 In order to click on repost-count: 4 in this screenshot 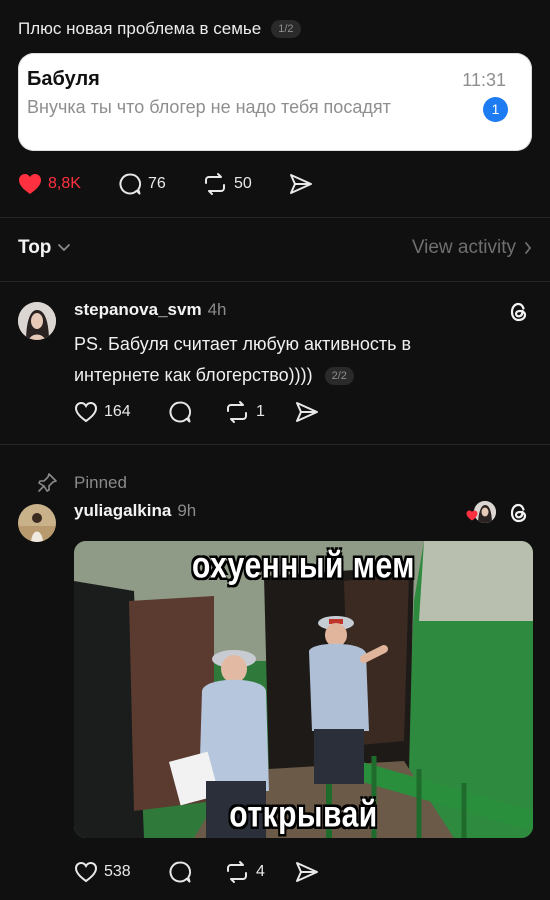, I will do `click(260, 871)`.